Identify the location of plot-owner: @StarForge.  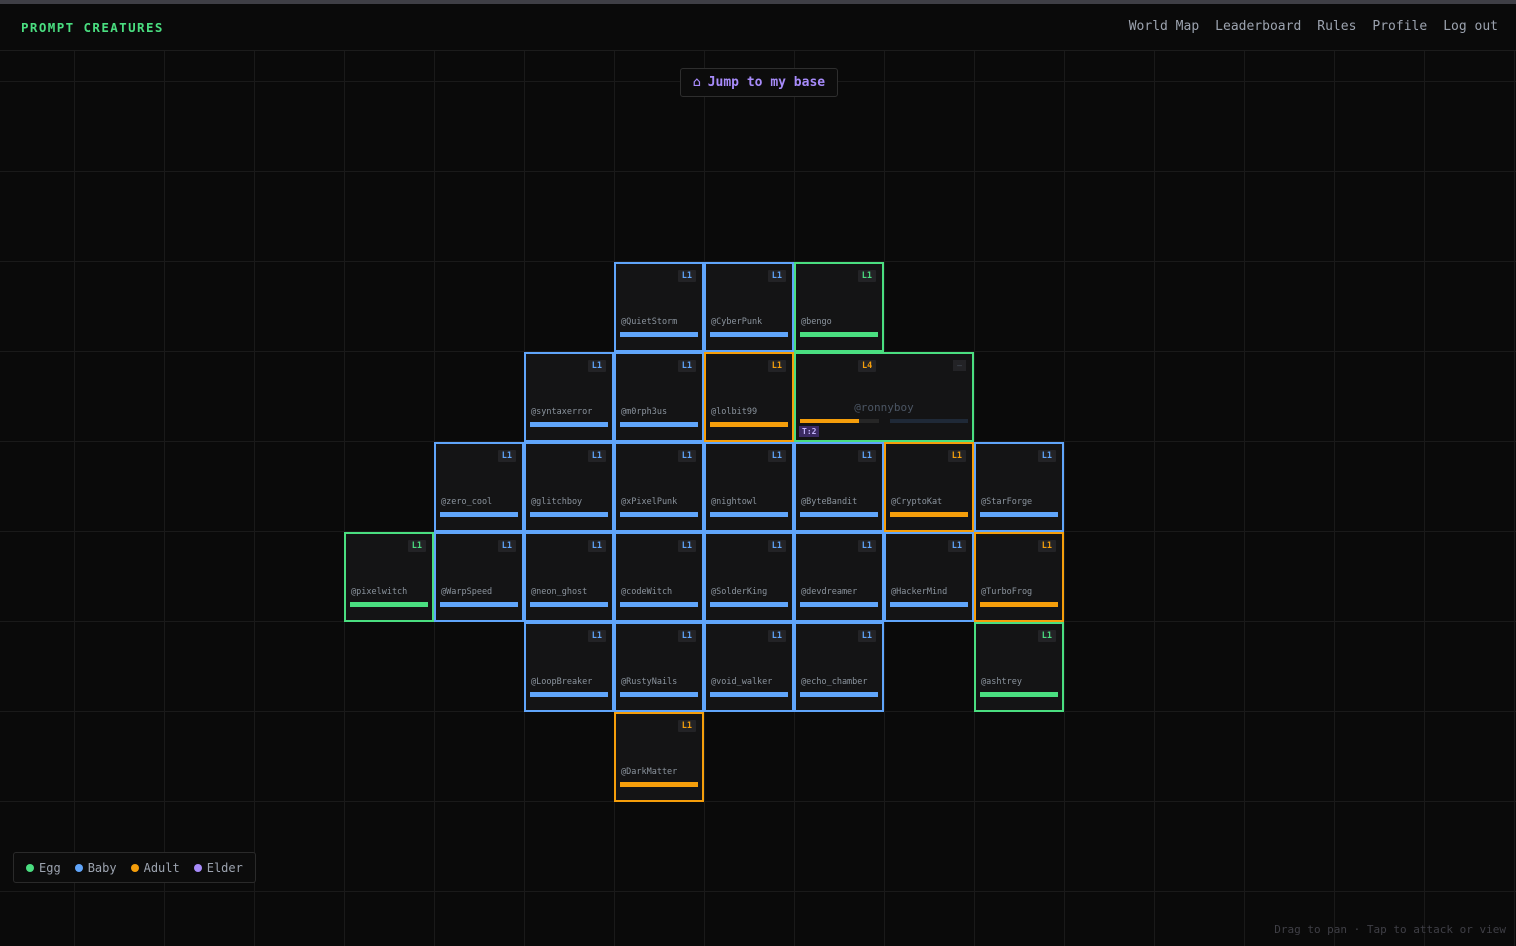
(1007, 502).